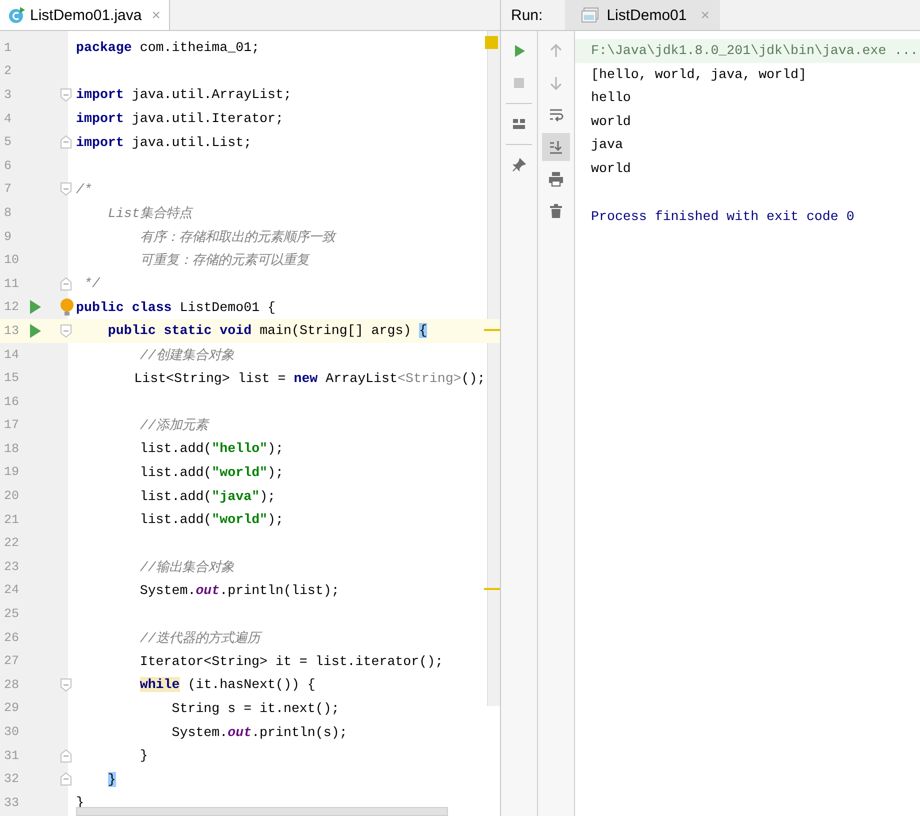 The width and height of the screenshot is (920, 816). I want to click on line-number: 23, so click(11, 567).